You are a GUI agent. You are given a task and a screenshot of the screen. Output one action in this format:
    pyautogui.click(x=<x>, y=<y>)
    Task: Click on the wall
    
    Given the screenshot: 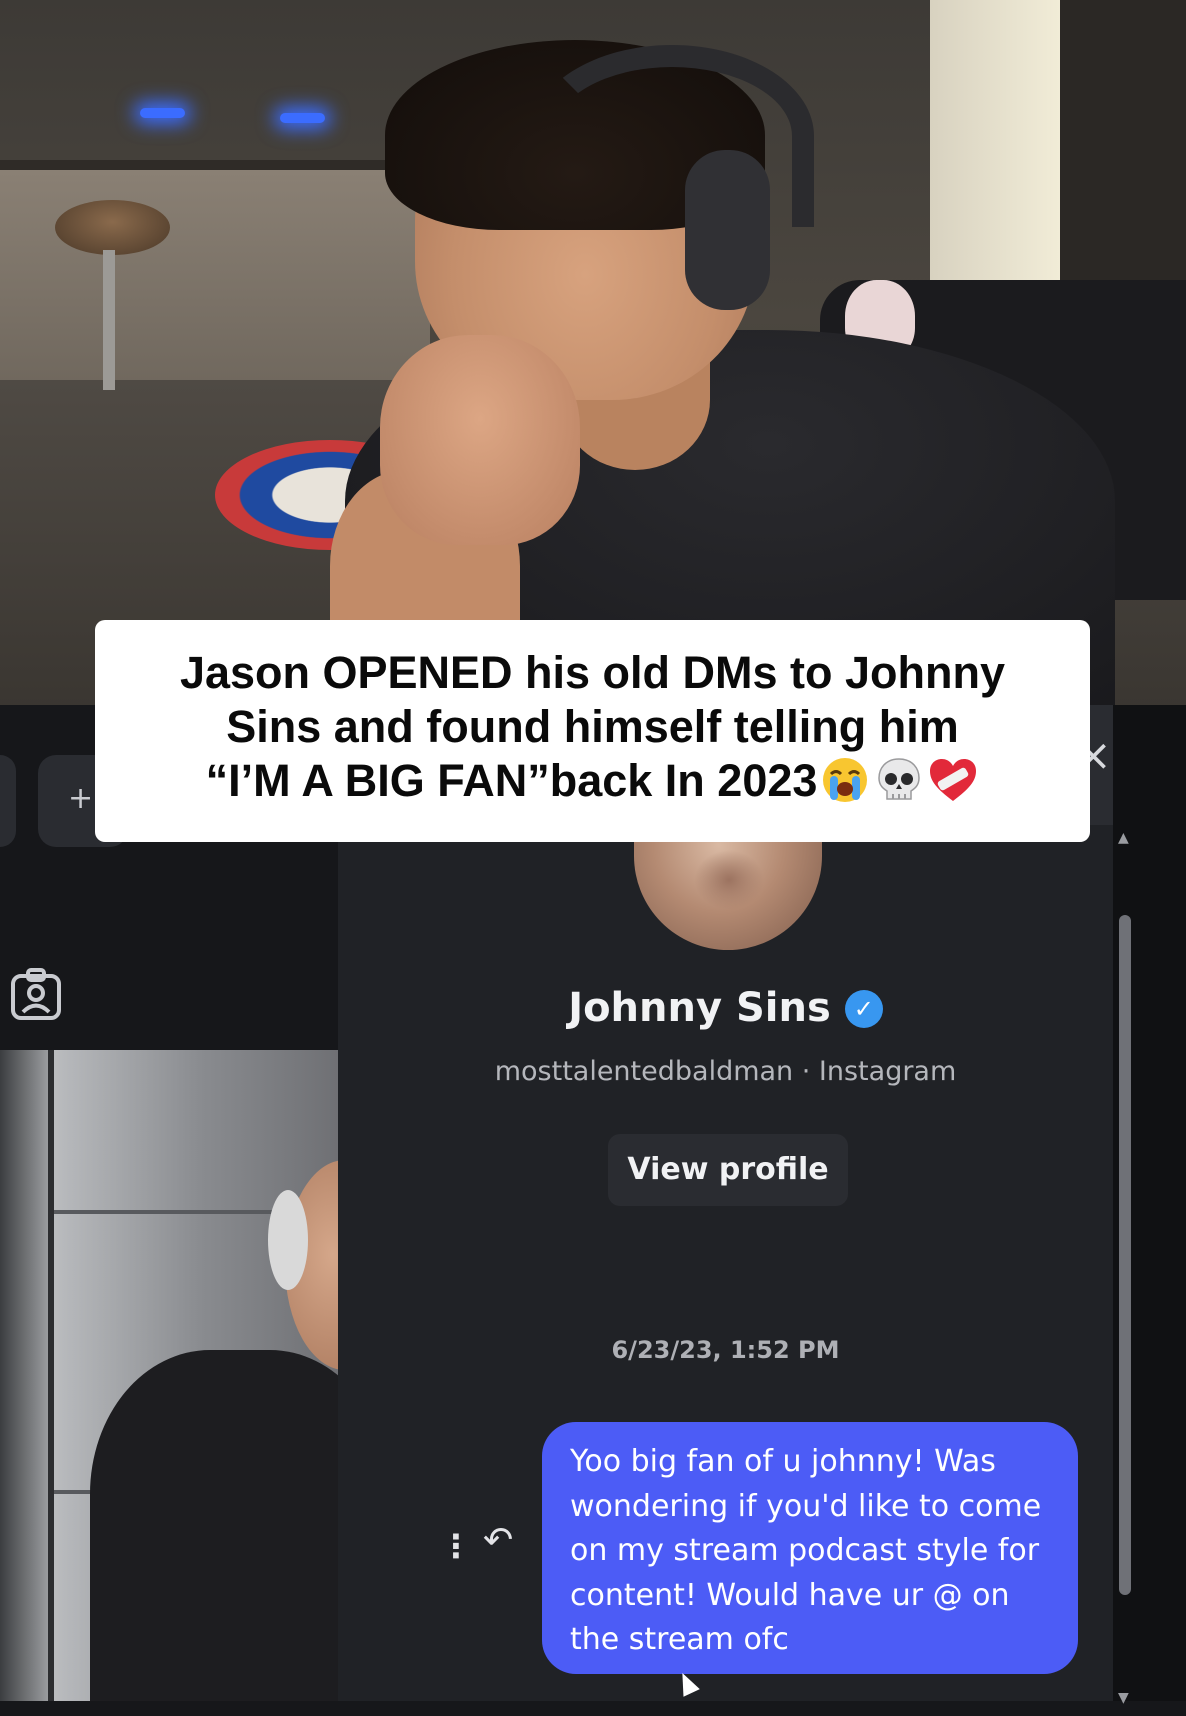 What is the action you would take?
    pyautogui.click(x=1123, y=150)
    